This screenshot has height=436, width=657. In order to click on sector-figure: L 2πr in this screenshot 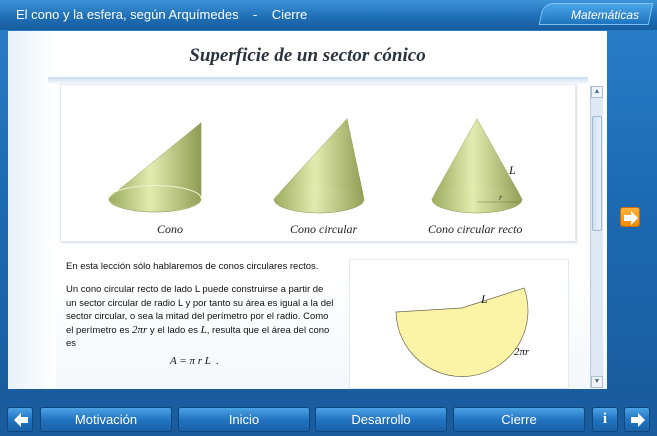, I will do `click(459, 324)`.